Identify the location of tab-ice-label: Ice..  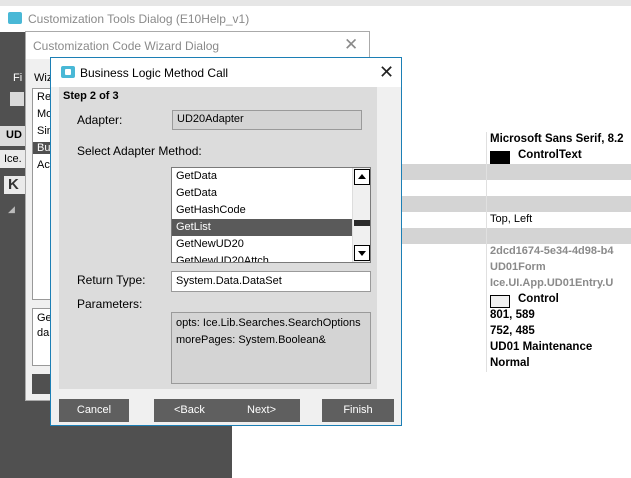
(13, 159).